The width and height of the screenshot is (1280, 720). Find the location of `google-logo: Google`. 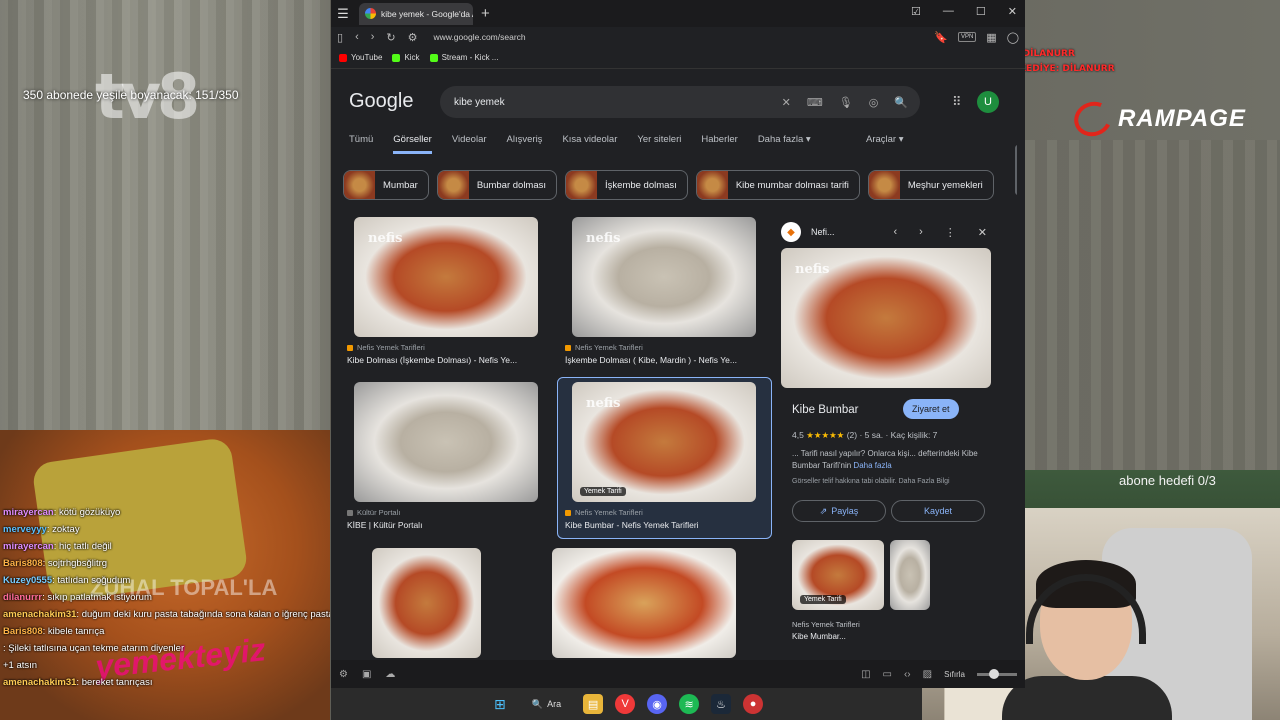

google-logo: Google is located at coordinates (381, 101).